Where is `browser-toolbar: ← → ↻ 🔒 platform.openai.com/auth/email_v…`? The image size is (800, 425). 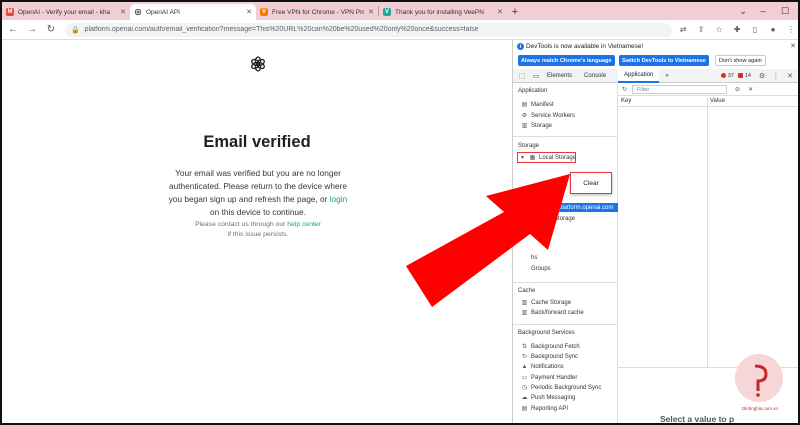 browser-toolbar: ← → ↻ 🔒 platform.openai.com/auth/email_v… is located at coordinates (400, 30).